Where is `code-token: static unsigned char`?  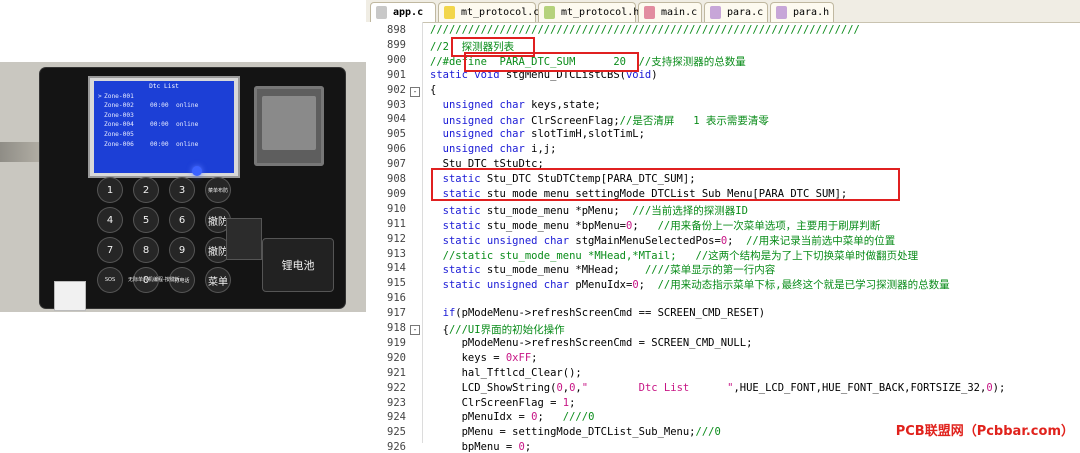
code-token: static unsigned char is located at coordinates (503, 285).